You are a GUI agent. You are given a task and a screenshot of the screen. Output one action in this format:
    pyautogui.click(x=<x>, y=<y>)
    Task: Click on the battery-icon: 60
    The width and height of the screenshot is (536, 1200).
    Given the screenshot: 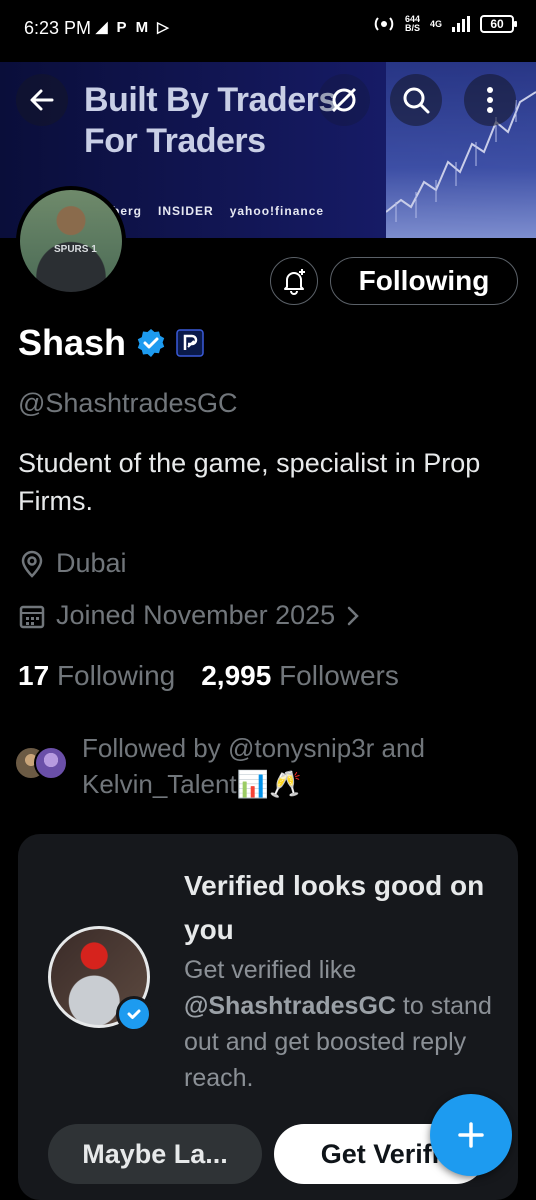 What is the action you would take?
    pyautogui.click(x=498, y=24)
    